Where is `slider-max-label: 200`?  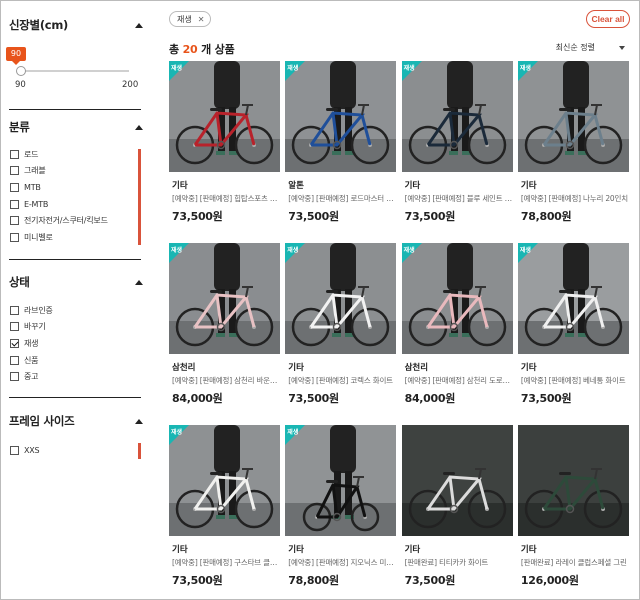
slider-max-label: 200 is located at coordinates (130, 85).